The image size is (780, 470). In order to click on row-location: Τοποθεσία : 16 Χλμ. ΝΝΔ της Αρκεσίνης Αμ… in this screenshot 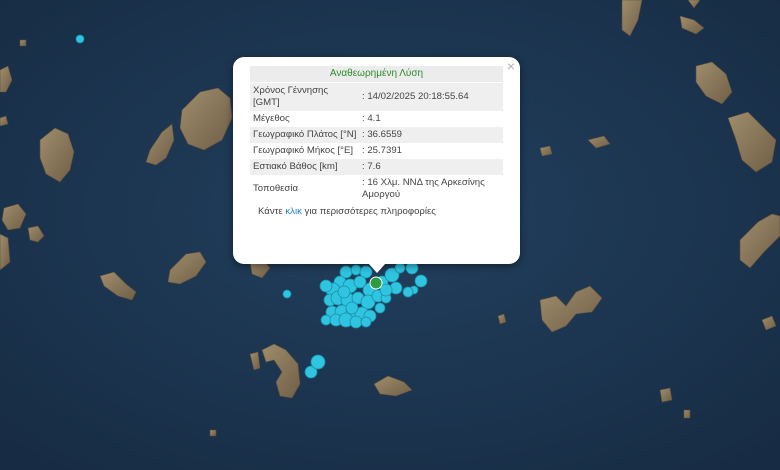, I will do `click(376, 189)`.